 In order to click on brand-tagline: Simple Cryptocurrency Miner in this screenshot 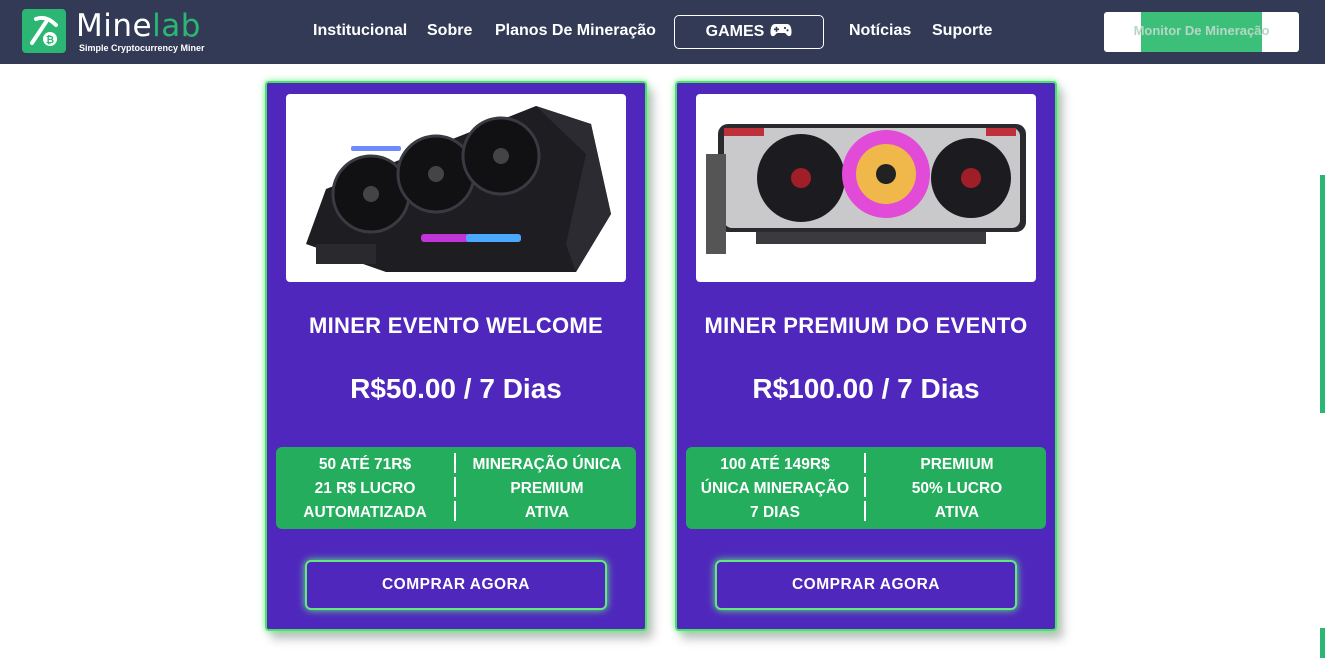, I will do `click(142, 48)`.